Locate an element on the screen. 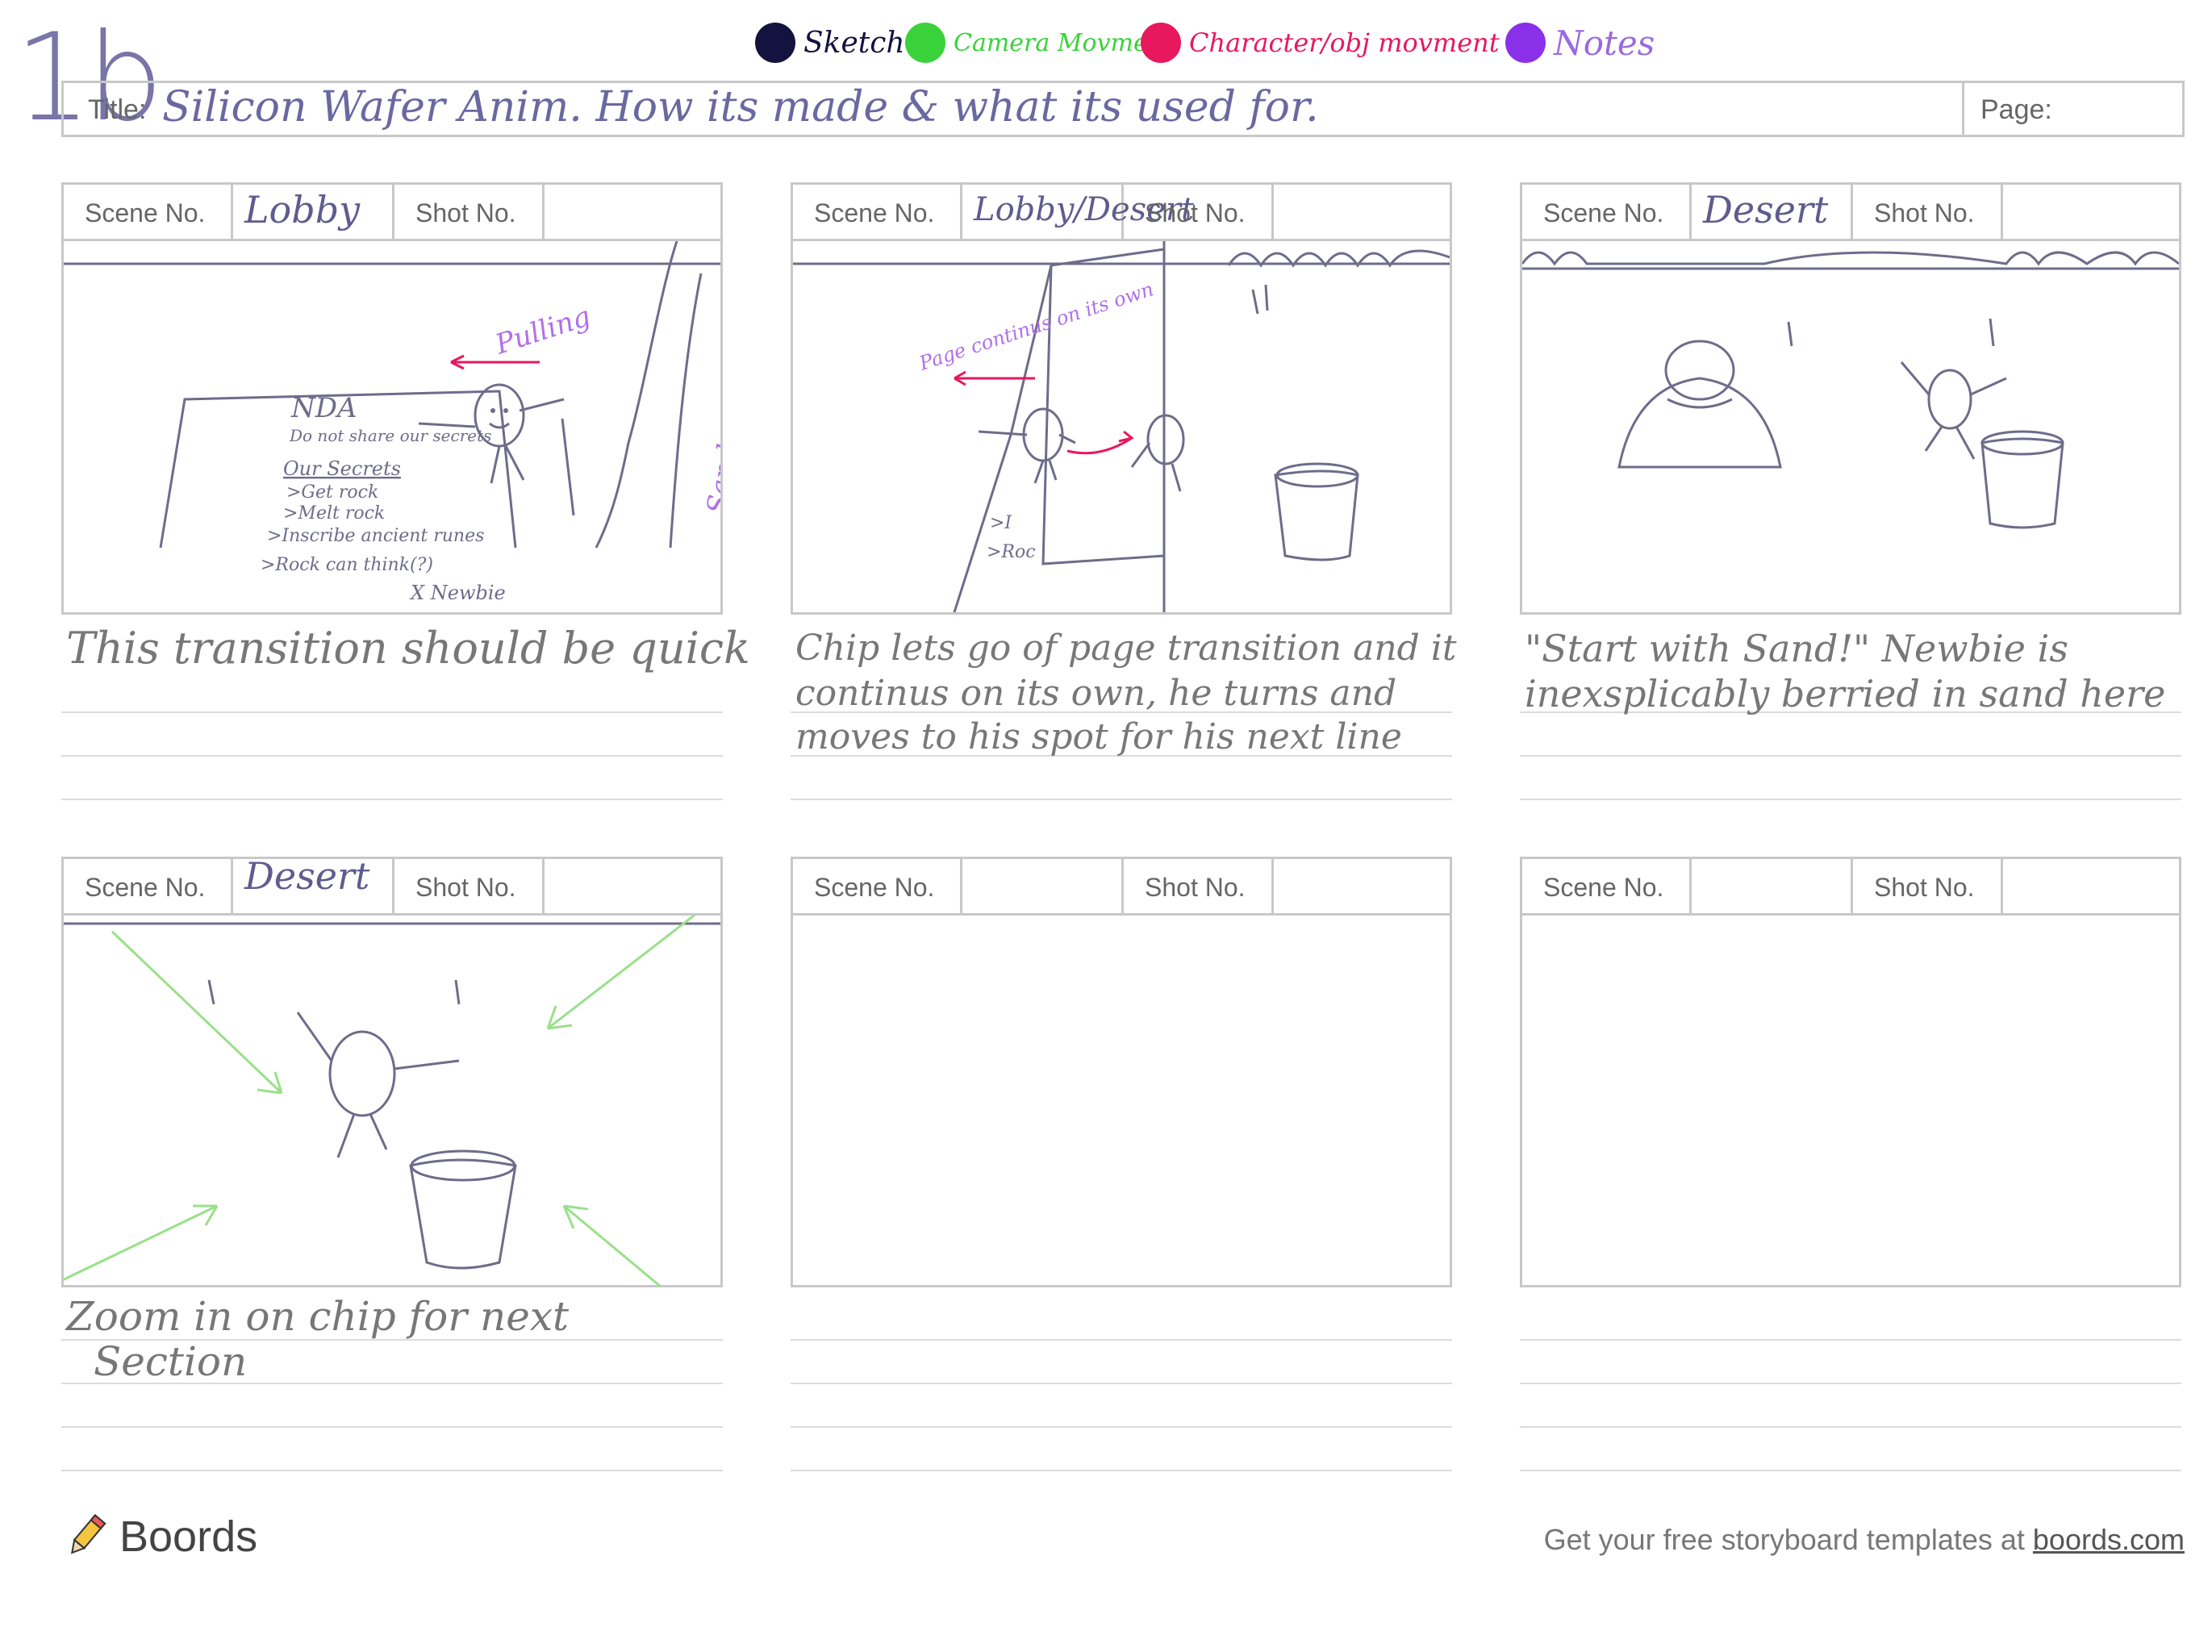 This screenshot has height=1652, width=2212. doc-sub: Do not share our secrets is located at coordinates (390, 435).